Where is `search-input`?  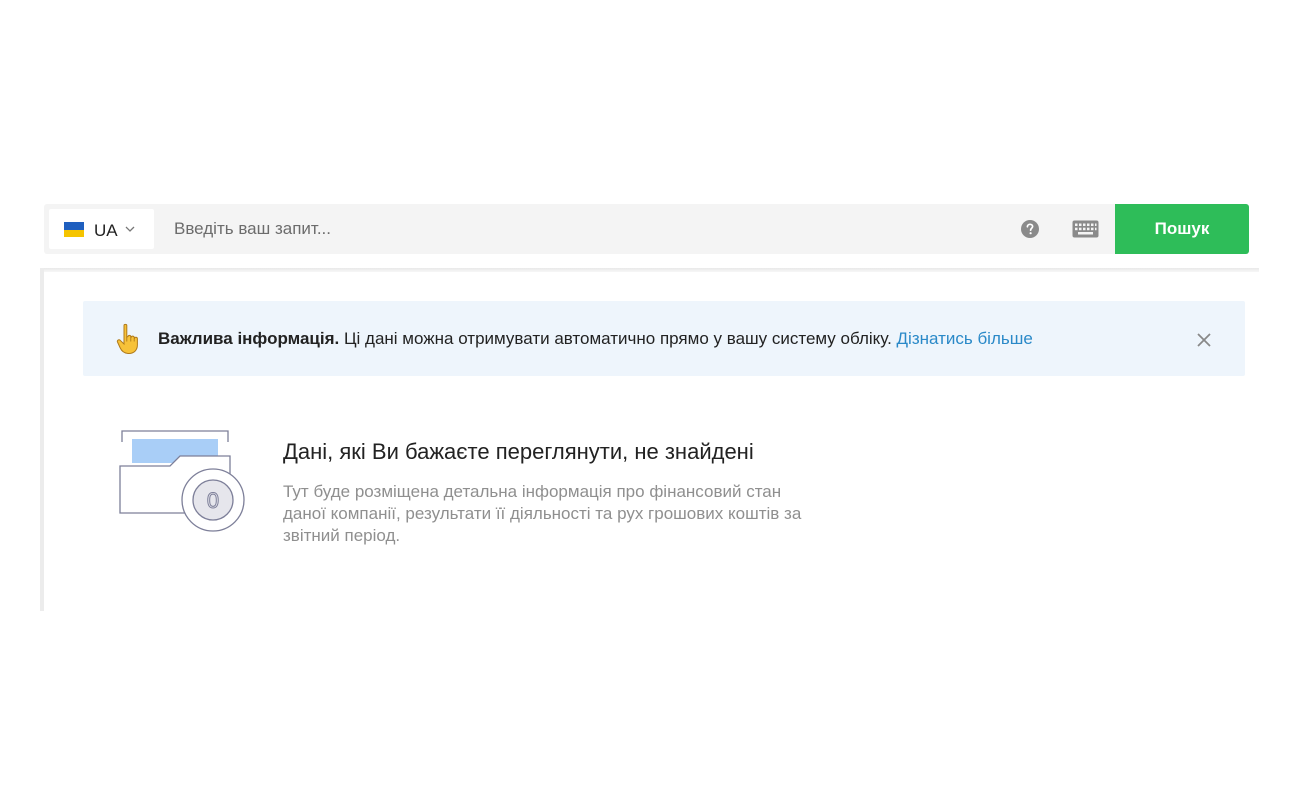 search-input is located at coordinates (584, 229).